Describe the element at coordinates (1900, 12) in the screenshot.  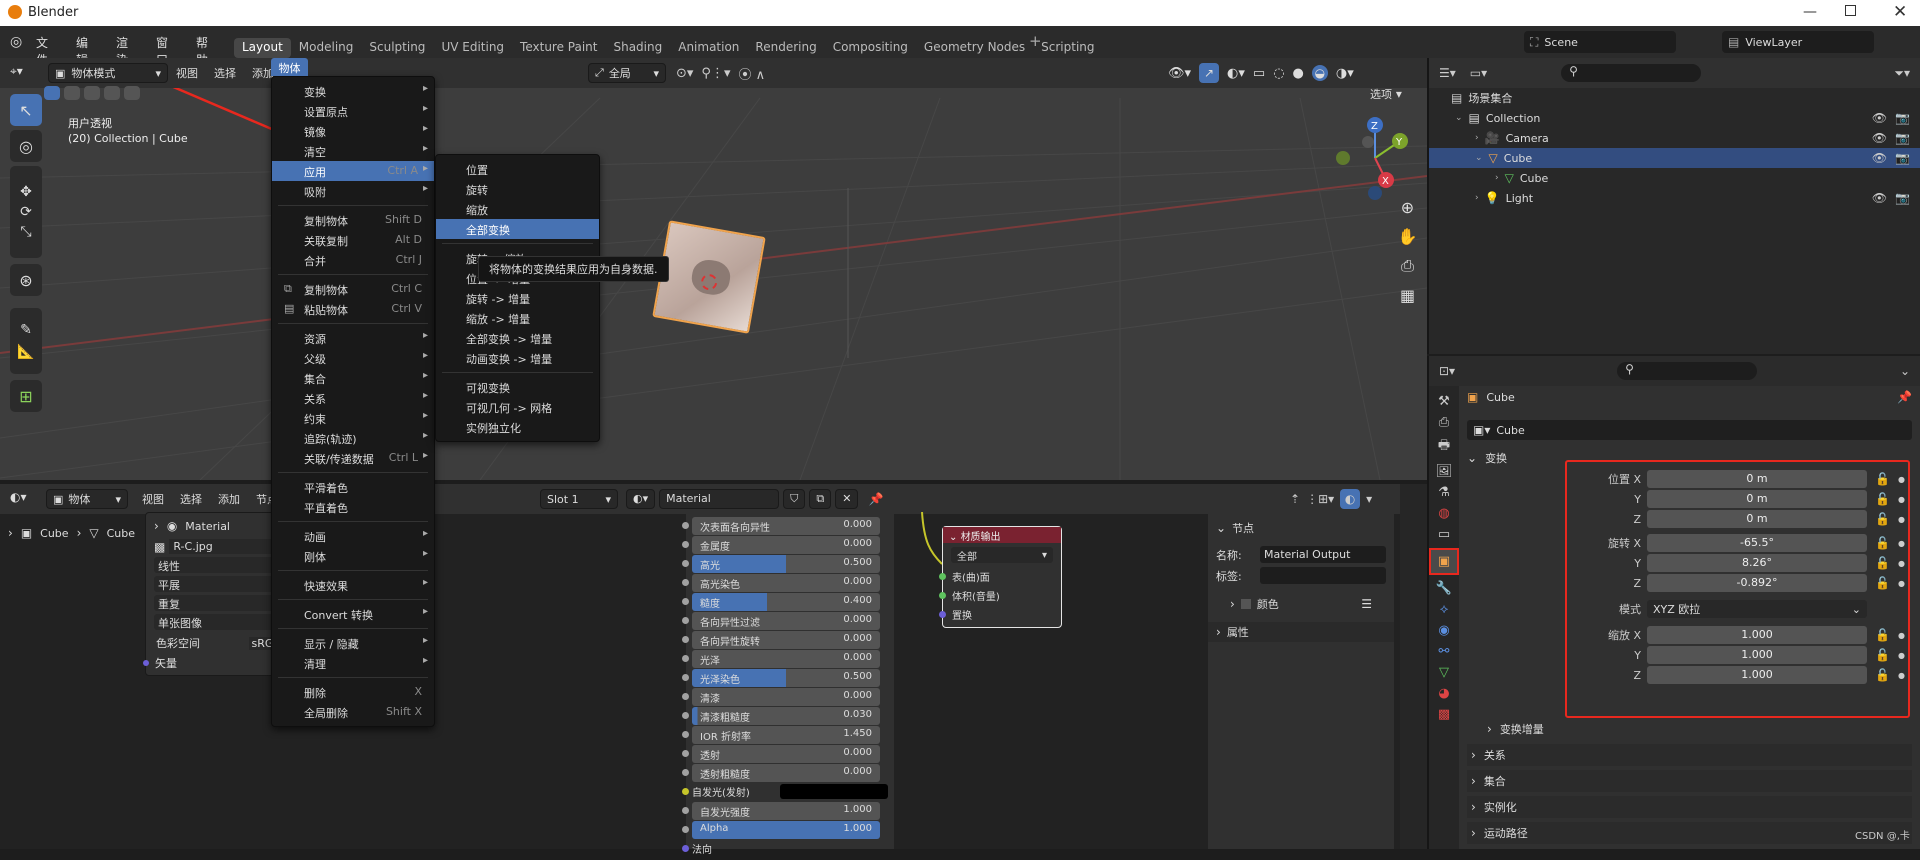
I see `close-icon: ✕` at that location.